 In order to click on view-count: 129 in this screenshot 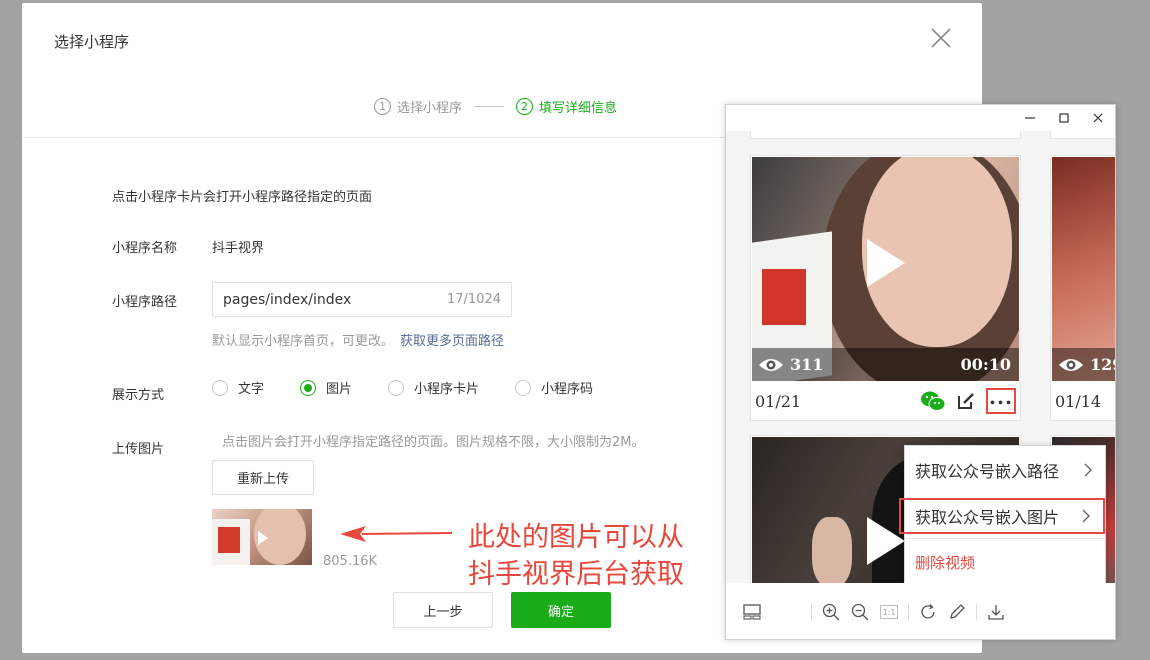, I will do `click(1102, 364)`.